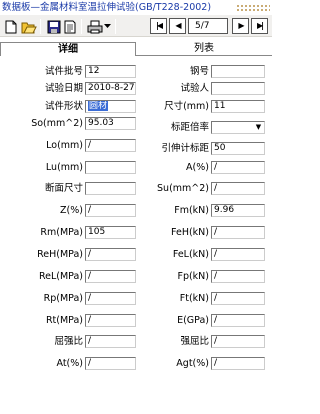  What do you see at coordinates (190, 254) in the screenshot?
I see `label-fel: FeL(kN)` at bounding box center [190, 254].